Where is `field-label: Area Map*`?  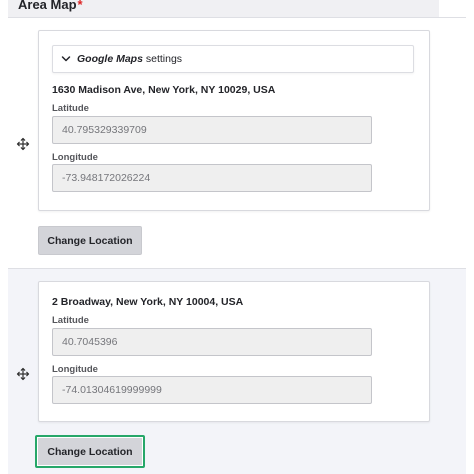
field-label: Area Map* is located at coordinates (50, 6).